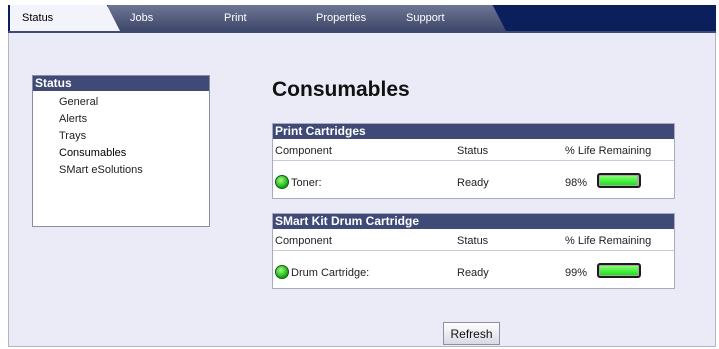  Describe the element at coordinates (164, 18) in the screenshot. I see `tab-jobs: Jobs` at that location.